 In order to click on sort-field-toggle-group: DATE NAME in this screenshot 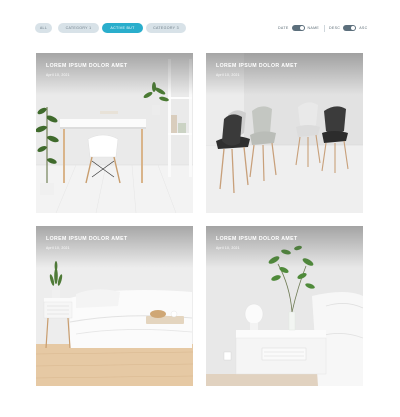, I will do `click(298, 28)`.